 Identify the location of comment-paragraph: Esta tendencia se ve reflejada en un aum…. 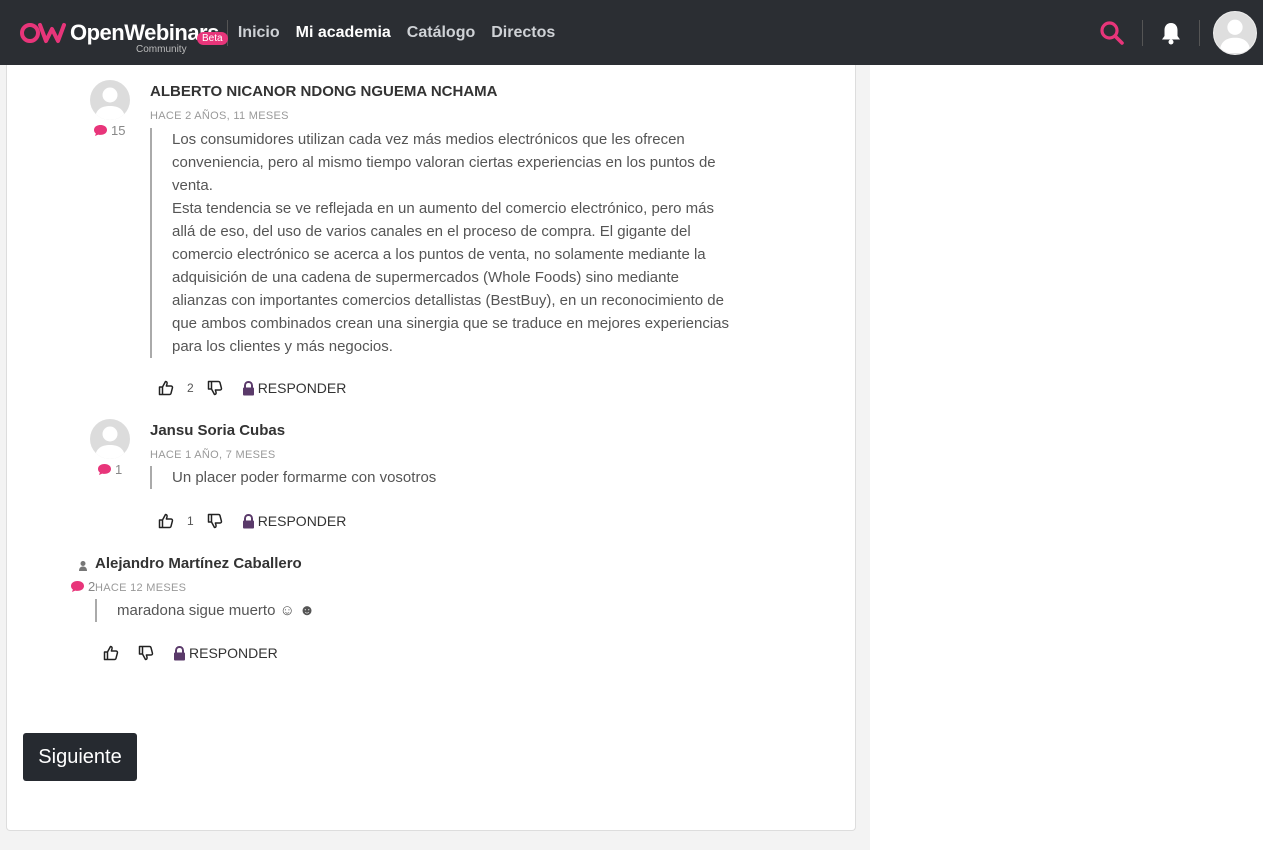
(450, 277).